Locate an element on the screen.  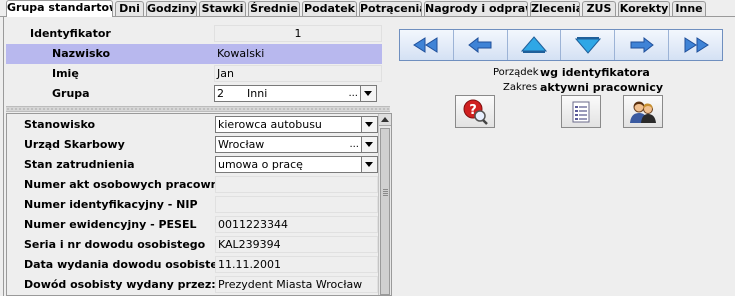
first-record-button is located at coordinates (427, 45).